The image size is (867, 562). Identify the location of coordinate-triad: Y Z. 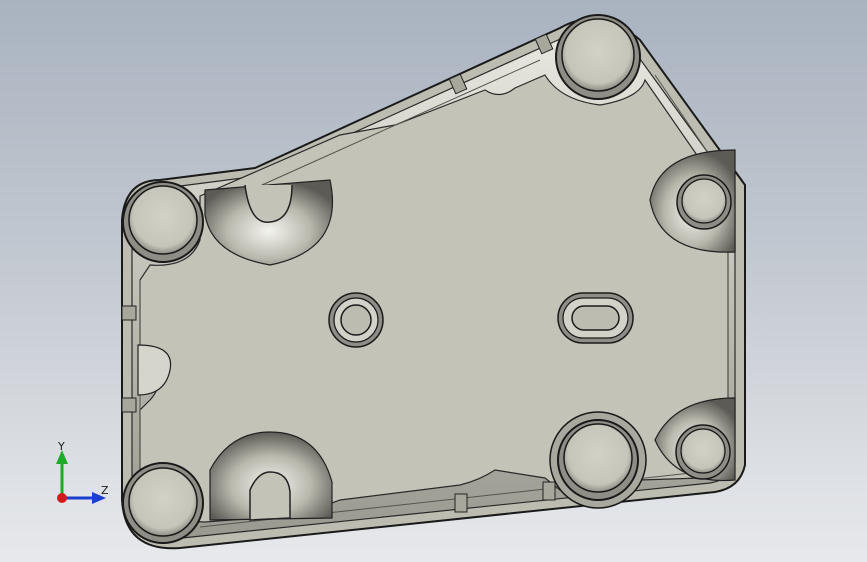
(83, 475).